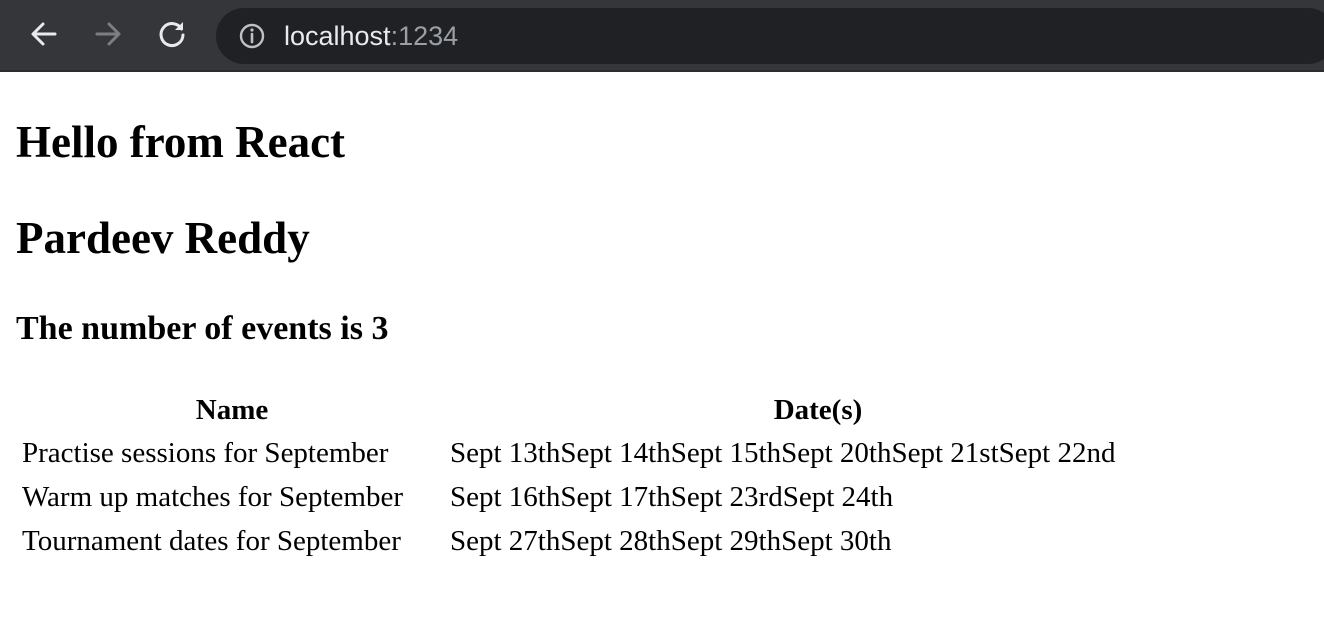 The width and height of the screenshot is (1324, 628). Describe the element at coordinates (212, 497) in the screenshot. I see `event-name-cell: Warm up matches for September` at that location.